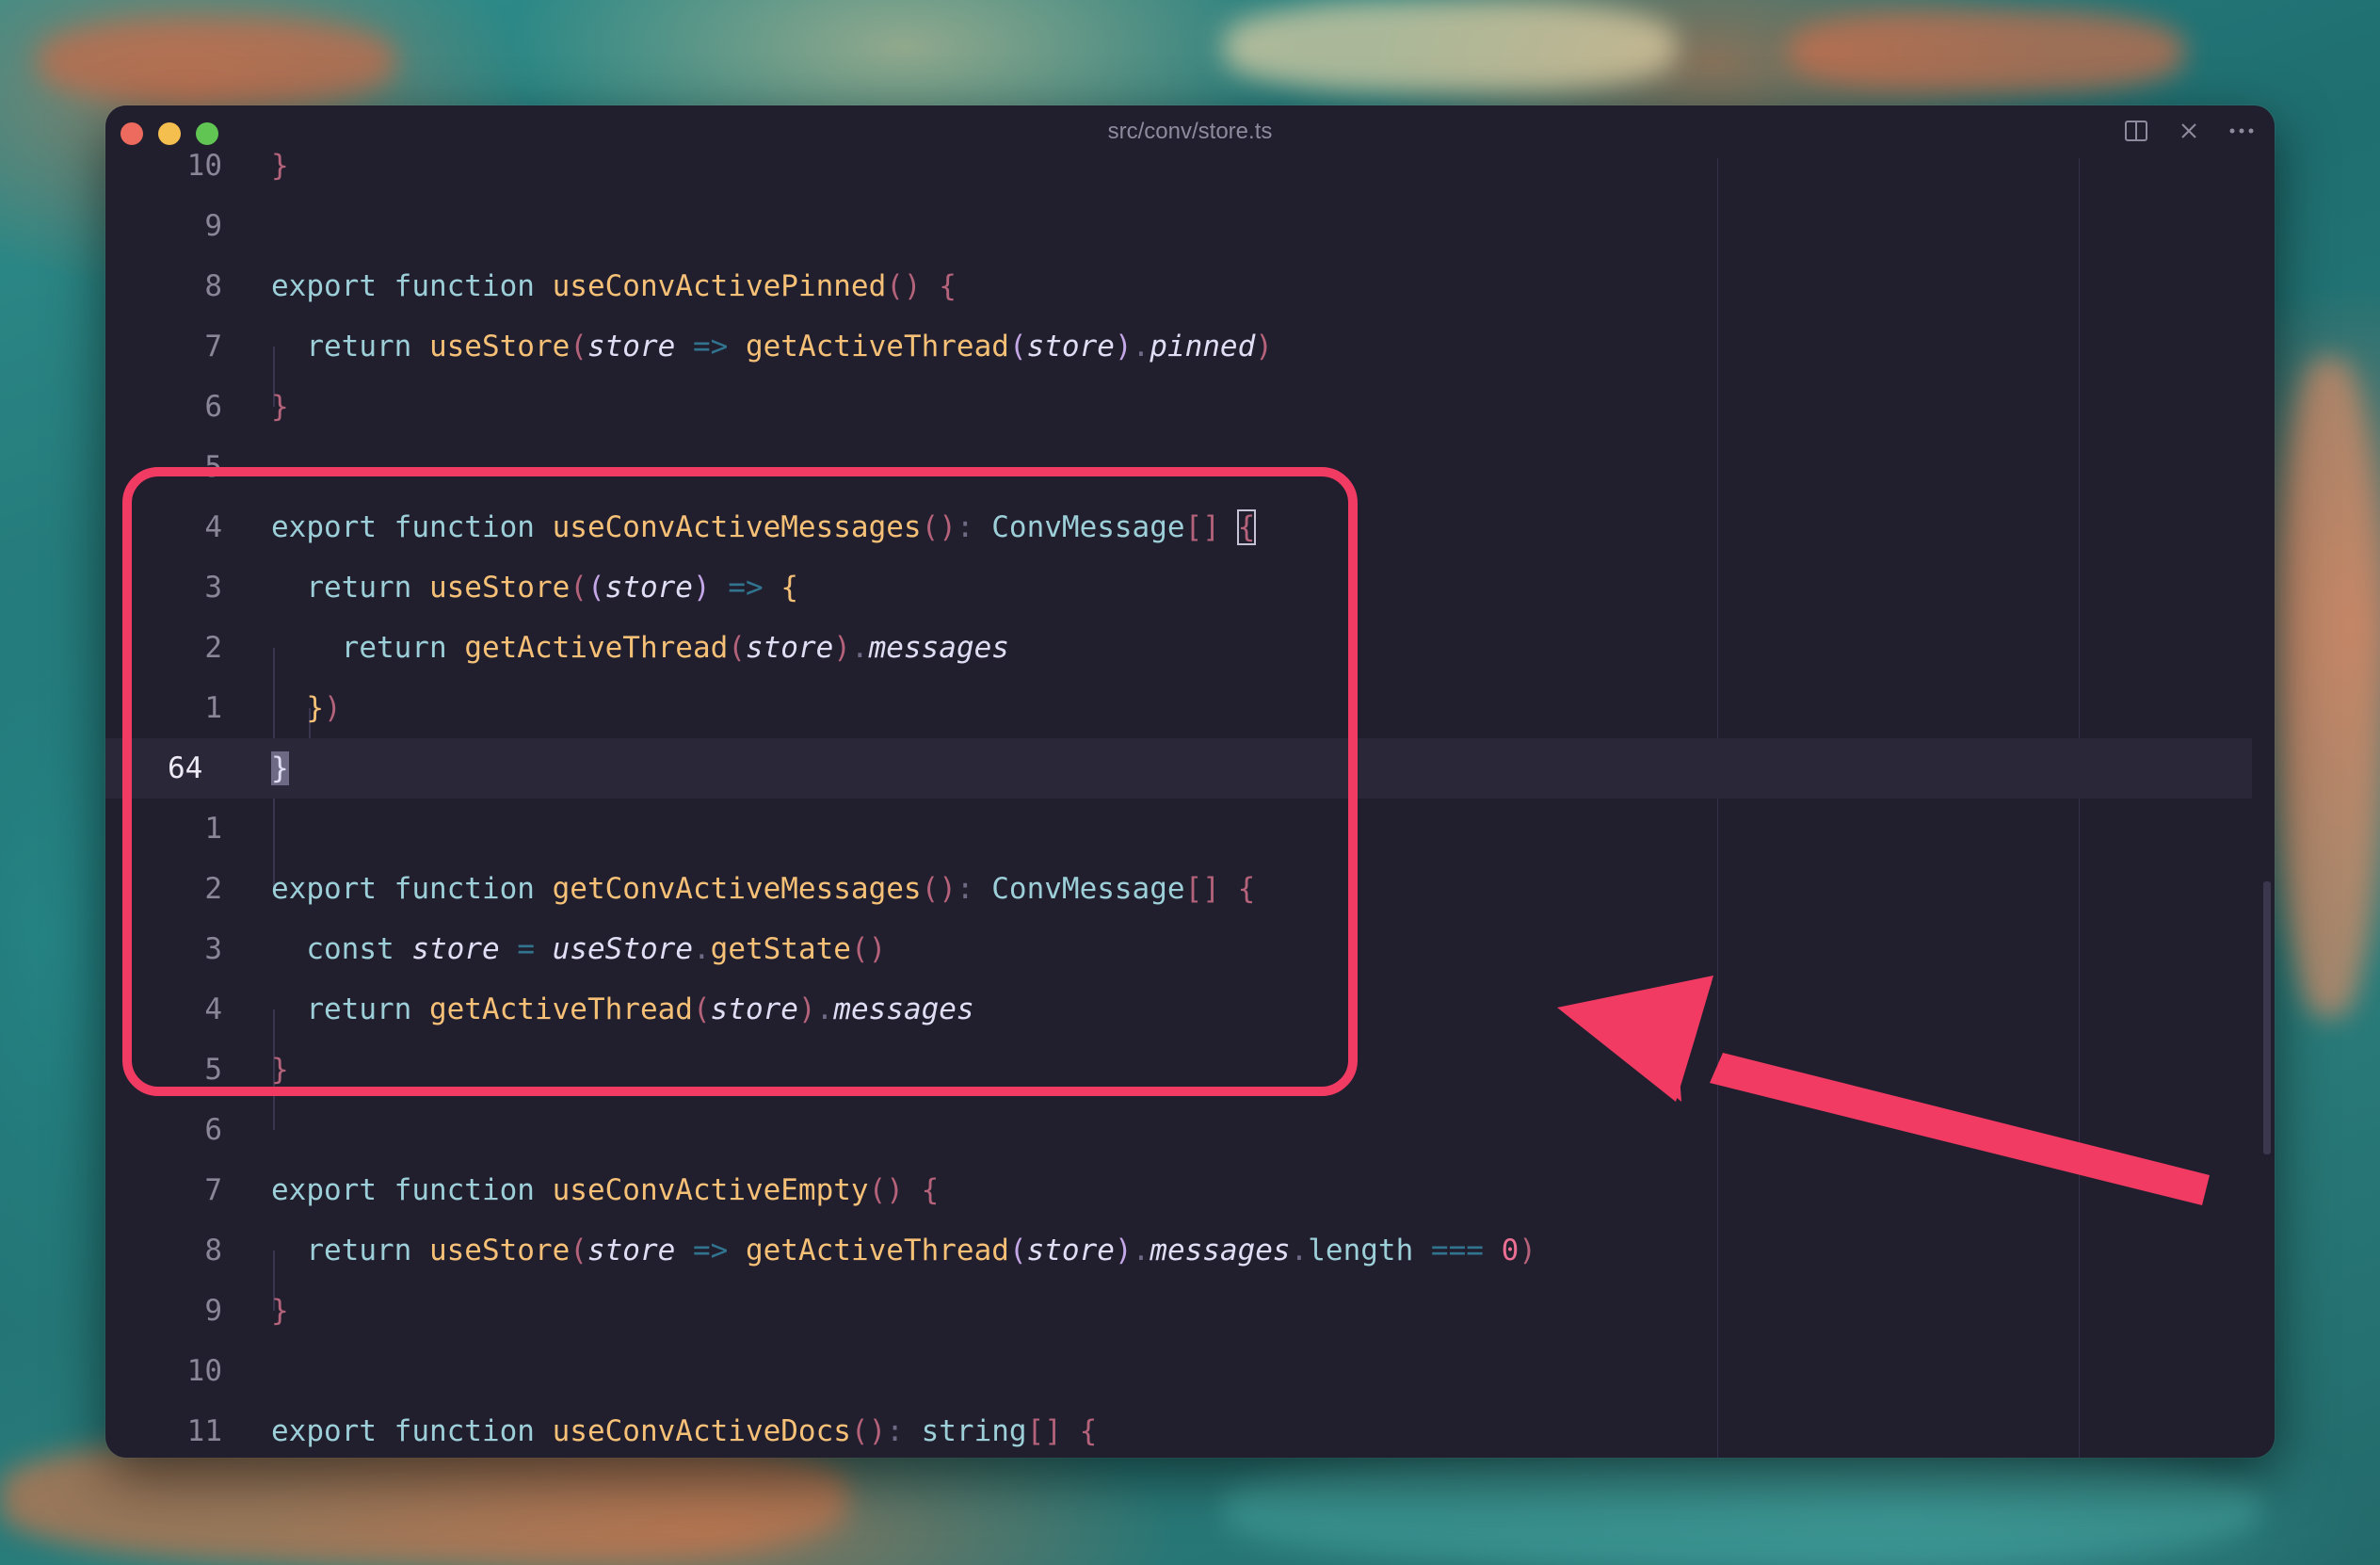 This screenshot has height=1565, width=2380. I want to click on annotation-arrow-icon, so click(1883, 1090).